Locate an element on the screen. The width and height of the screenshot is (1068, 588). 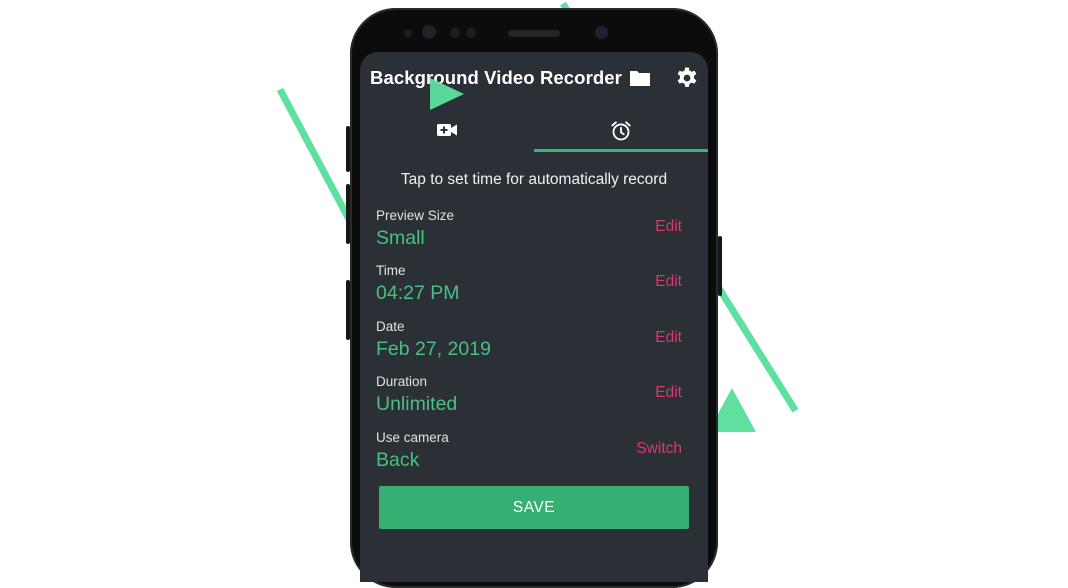
setting-label: Duration is located at coordinates (402, 381).